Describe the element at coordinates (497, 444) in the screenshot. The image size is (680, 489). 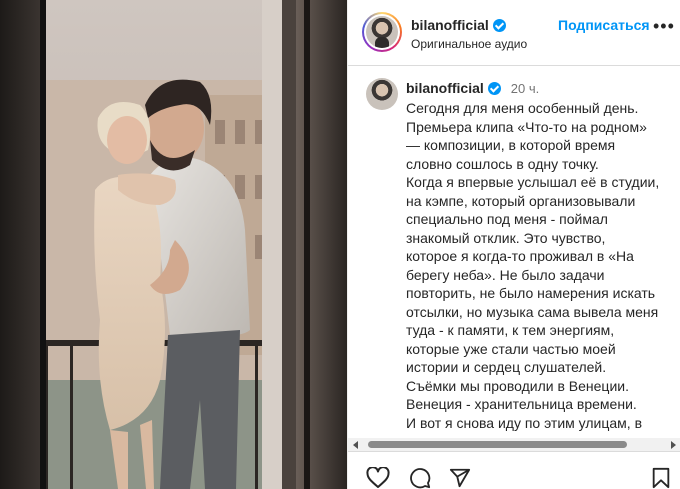
I see `scrollbar-thumb` at that location.